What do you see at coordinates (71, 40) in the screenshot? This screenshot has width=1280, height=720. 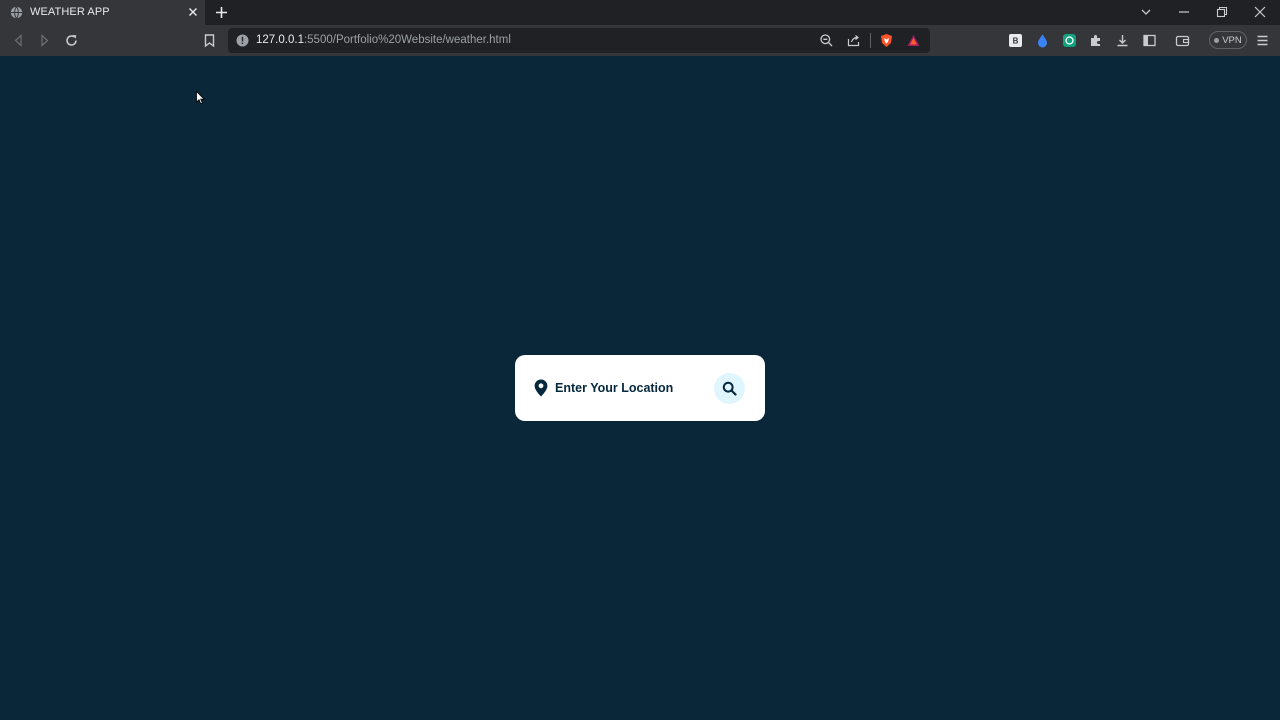 I see `reload-icon` at bounding box center [71, 40].